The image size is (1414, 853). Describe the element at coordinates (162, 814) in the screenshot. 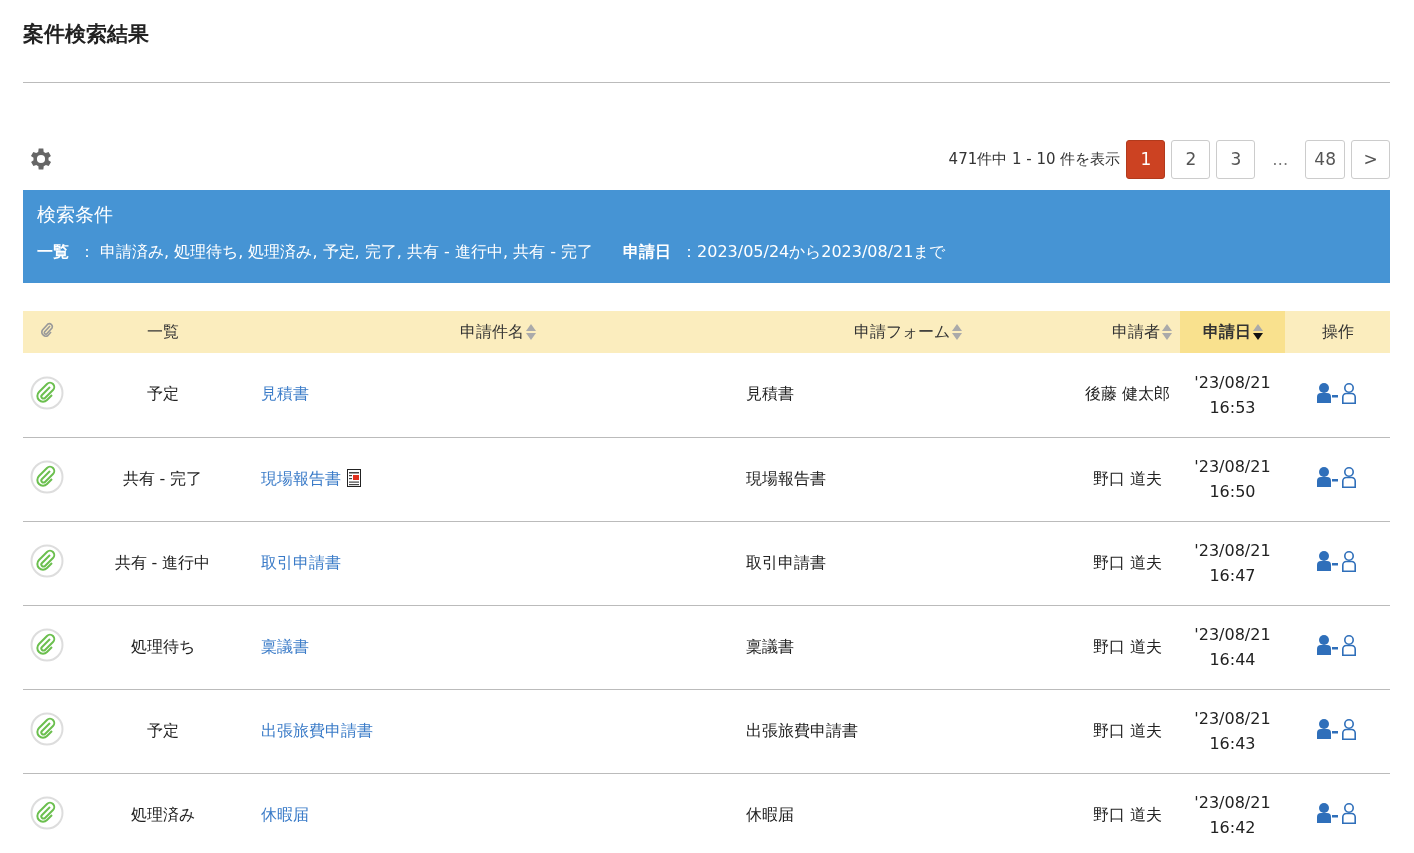

I see `status-text: 処理済み` at that location.